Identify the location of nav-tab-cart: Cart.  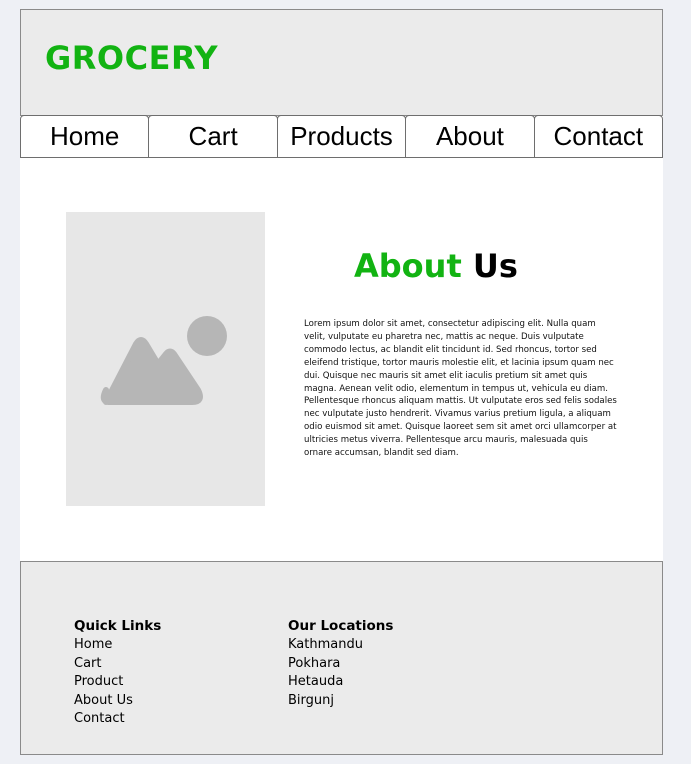
(213, 136).